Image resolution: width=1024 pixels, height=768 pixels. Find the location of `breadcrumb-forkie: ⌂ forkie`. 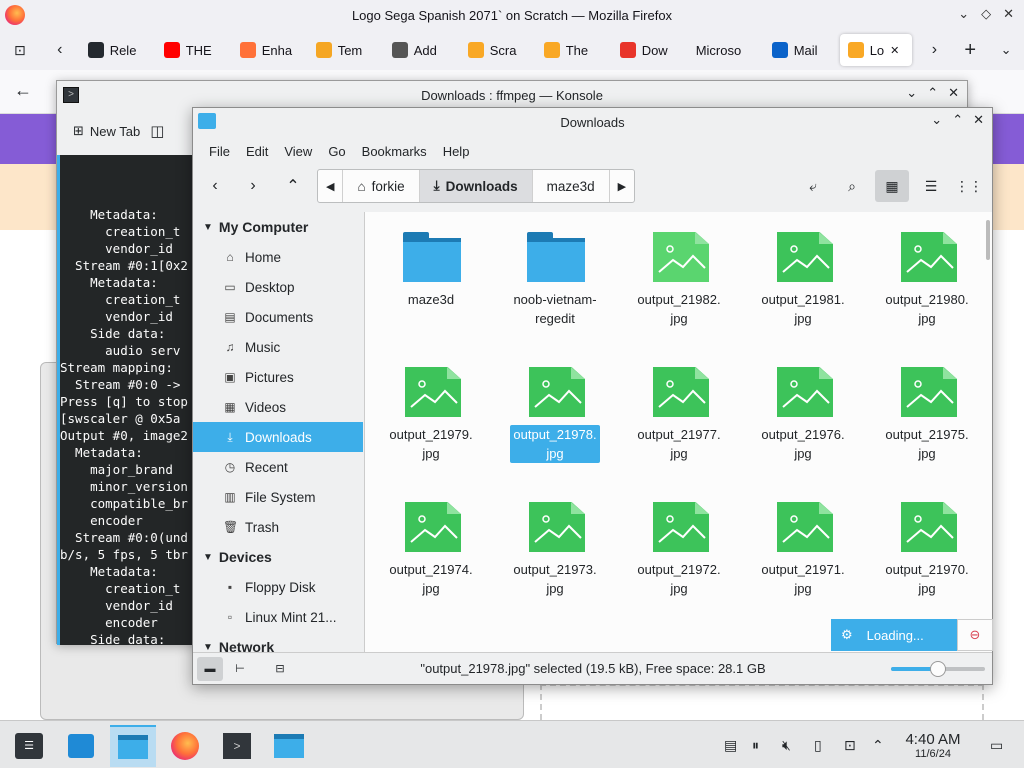

breadcrumb-forkie: ⌂ forkie is located at coordinates (381, 186).